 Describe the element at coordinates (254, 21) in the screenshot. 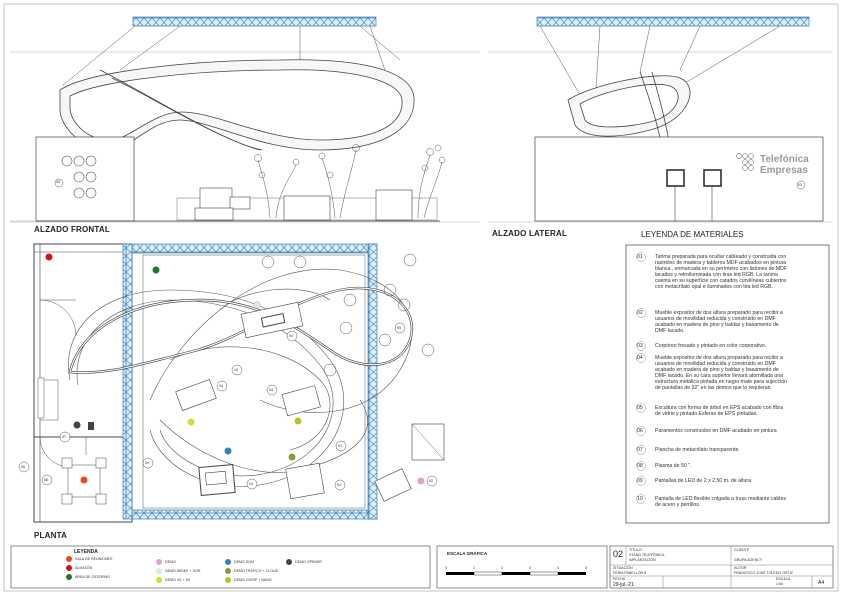

I see `front-truss` at that location.